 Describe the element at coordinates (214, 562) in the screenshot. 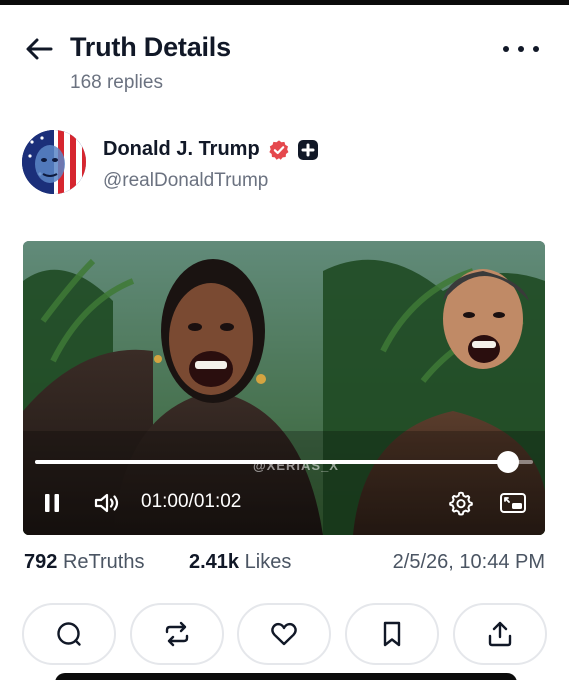

I see `likes-count: 2.41k` at that location.